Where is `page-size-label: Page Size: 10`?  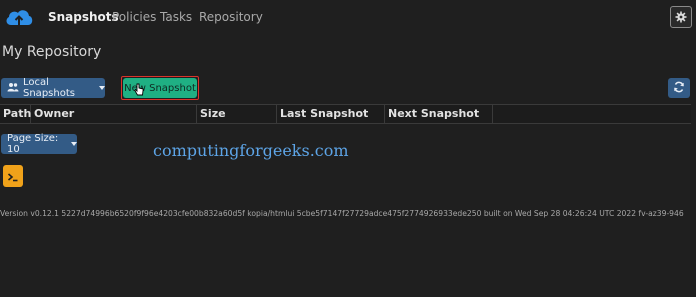 page-size-label: Page Size: 10 is located at coordinates (33, 144).